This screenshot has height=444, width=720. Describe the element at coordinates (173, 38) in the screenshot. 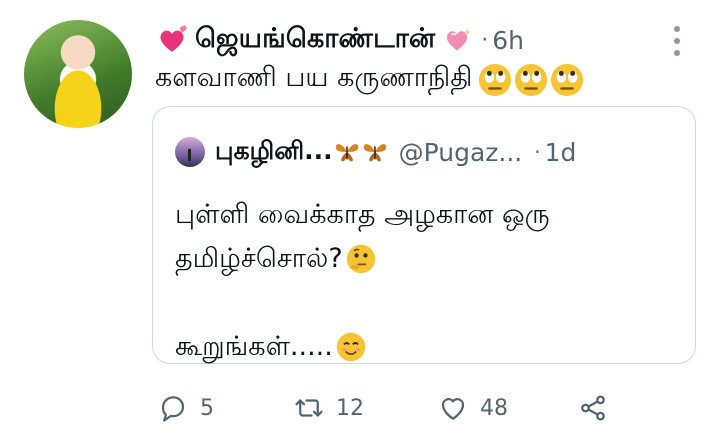

I see `two-hearts-icon` at that location.